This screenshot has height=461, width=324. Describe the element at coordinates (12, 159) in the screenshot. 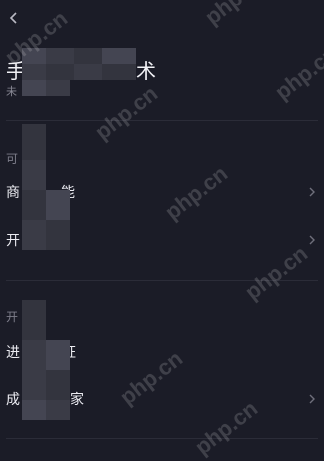

I see `section-label-1: 可` at that location.